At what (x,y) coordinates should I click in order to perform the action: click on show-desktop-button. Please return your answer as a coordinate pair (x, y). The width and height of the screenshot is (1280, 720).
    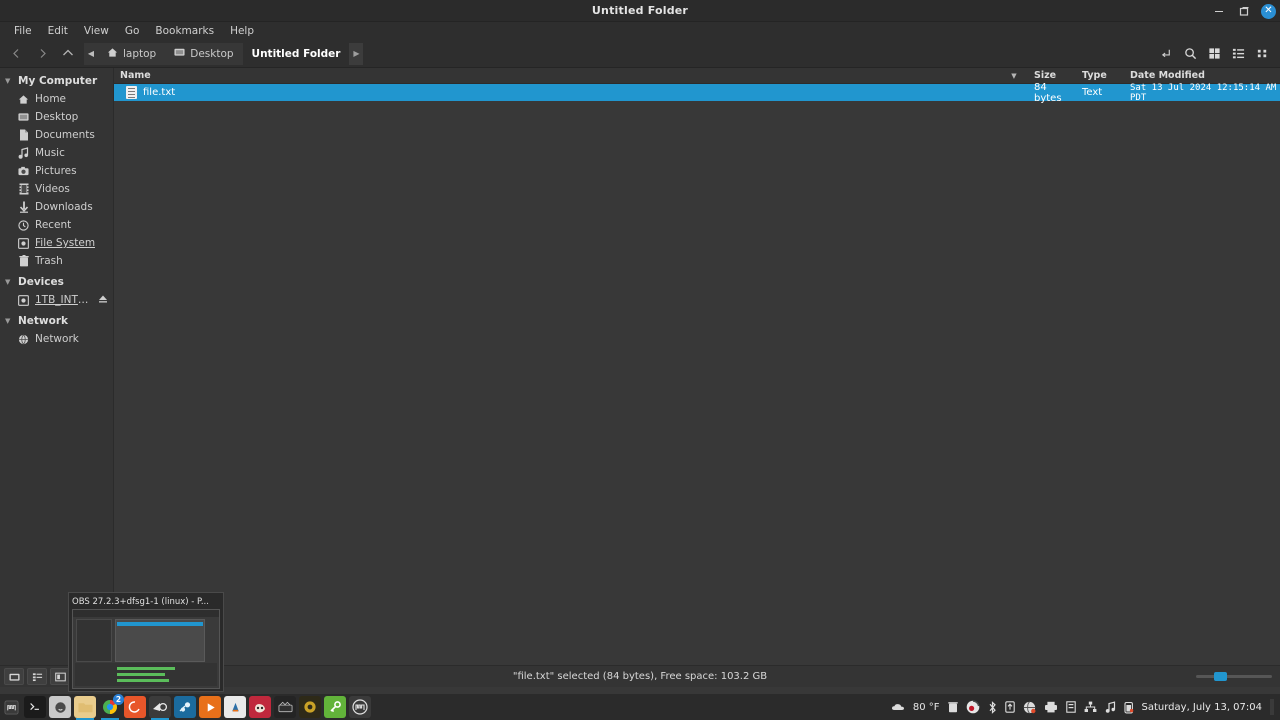
    Looking at the image, I should click on (1272, 707).